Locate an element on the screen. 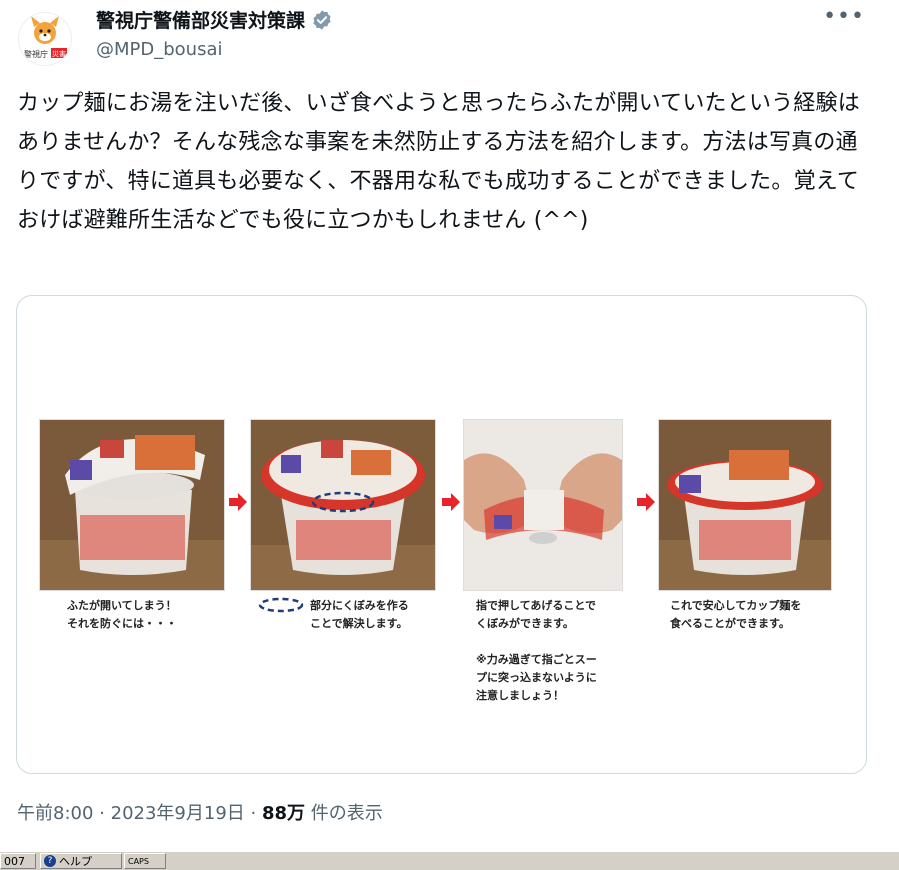 This screenshot has height=870, width=899. verified-badge-icon is located at coordinates (322, 20).